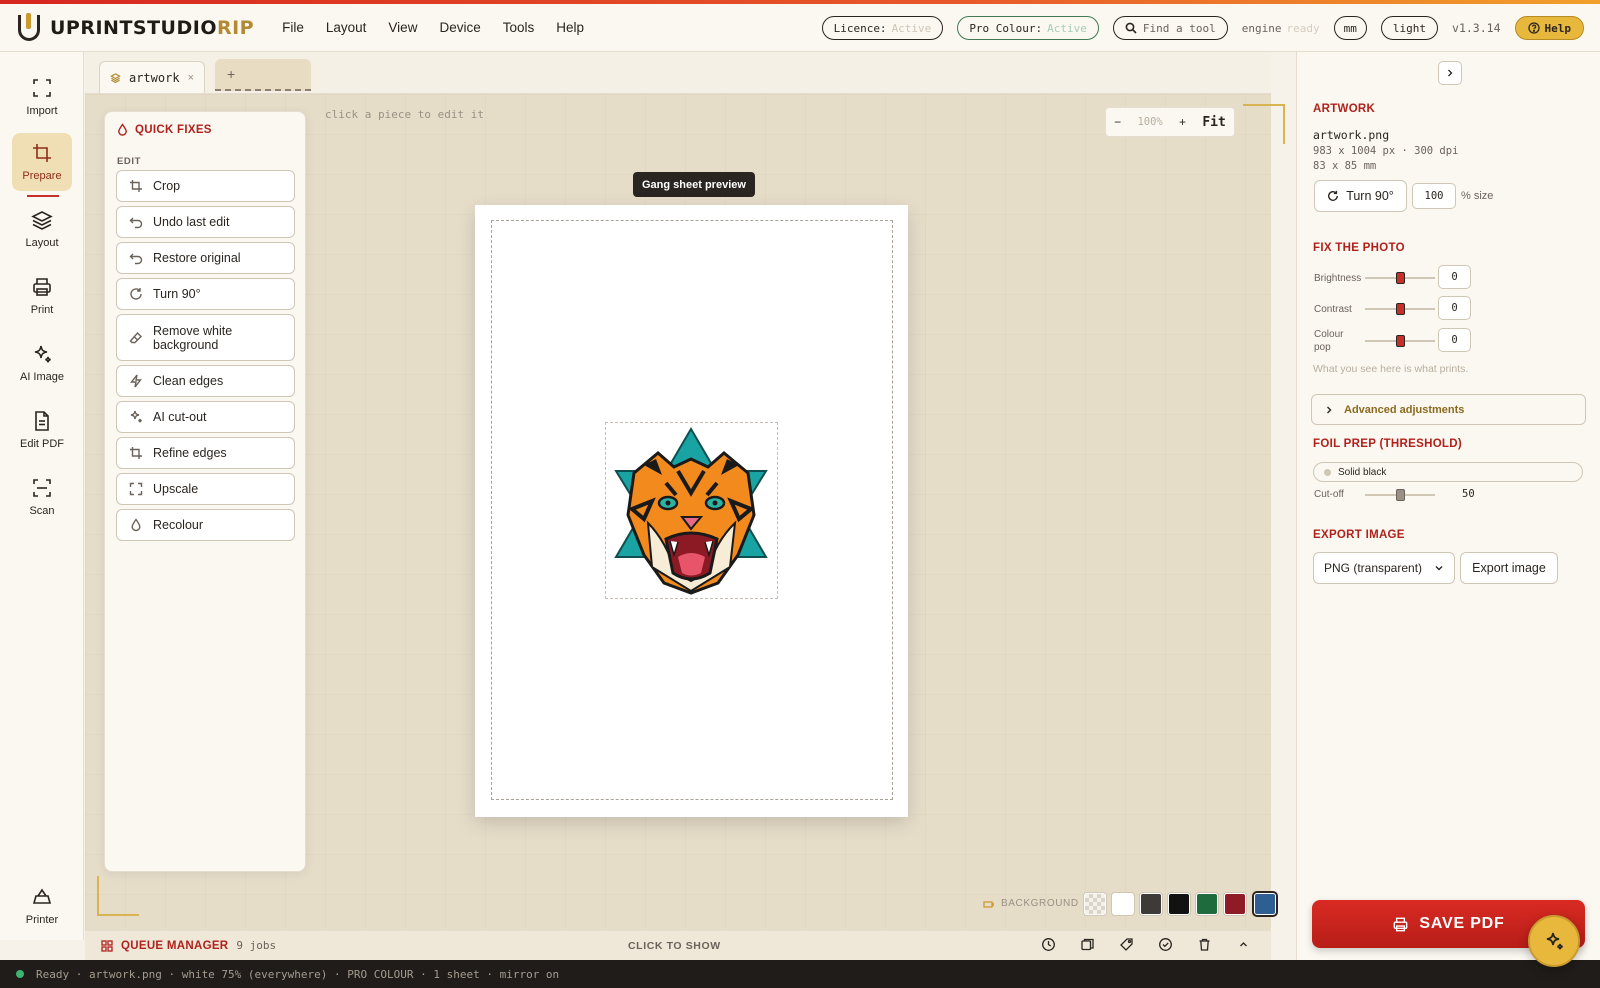 The height and width of the screenshot is (988, 1600). Describe the element at coordinates (205, 222) in the screenshot. I see `undo-last-edit-button: Undo last edit` at that location.